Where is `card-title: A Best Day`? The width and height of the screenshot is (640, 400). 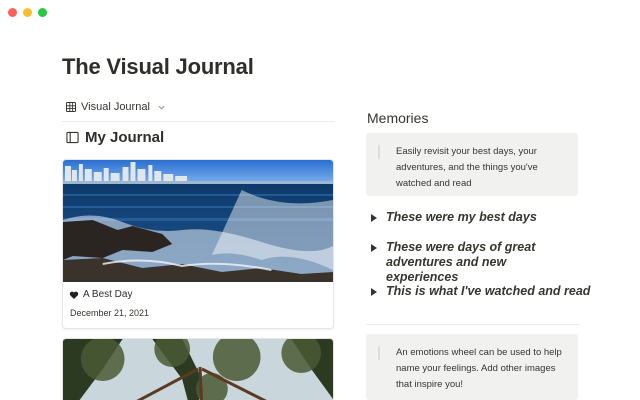 card-title: A Best Day is located at coordinates (100, 294).